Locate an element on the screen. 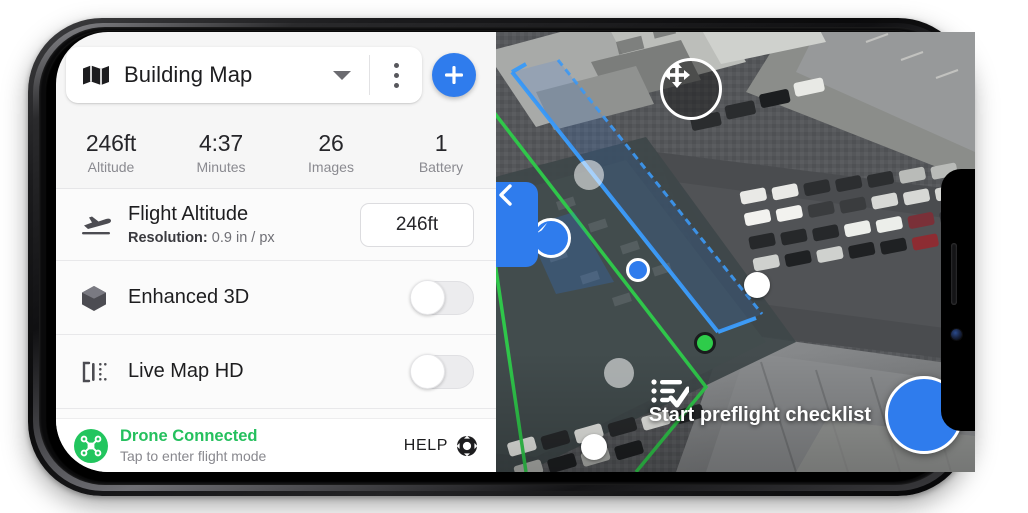  mission-title: Building Map is located at coordinates (188, 74).